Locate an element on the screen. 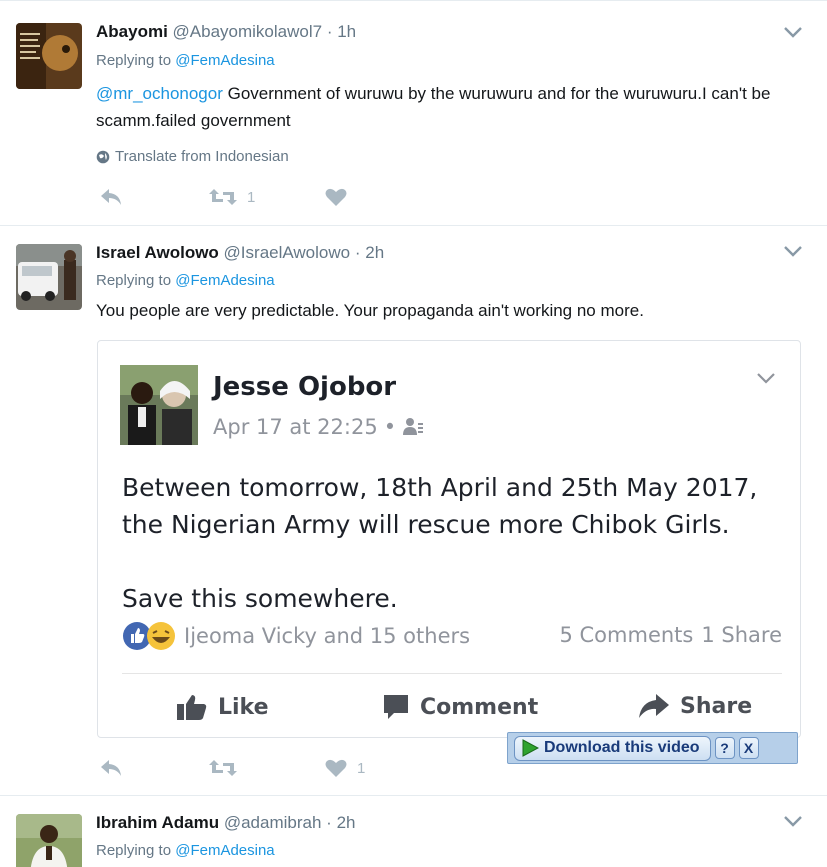  like-button is located at coordinates (341, 197).